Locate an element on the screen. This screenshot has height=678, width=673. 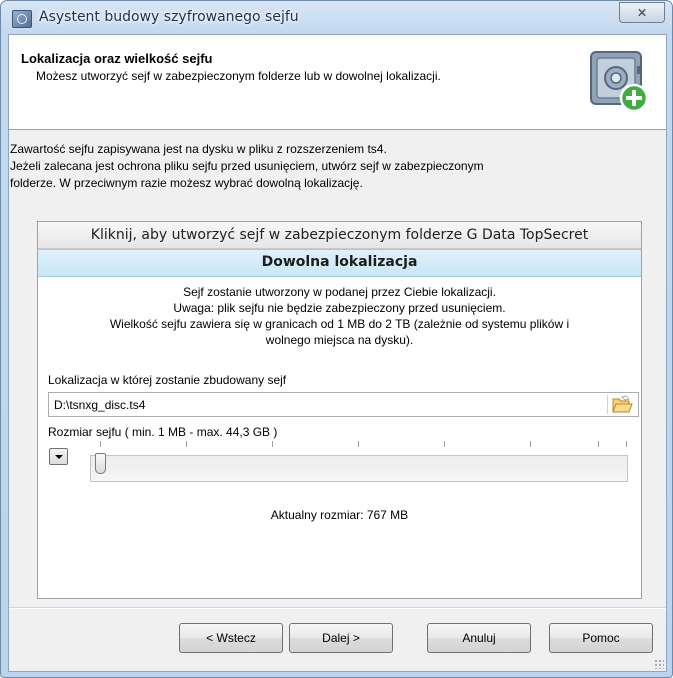
resize-grip is located at coordinates (659, 664).